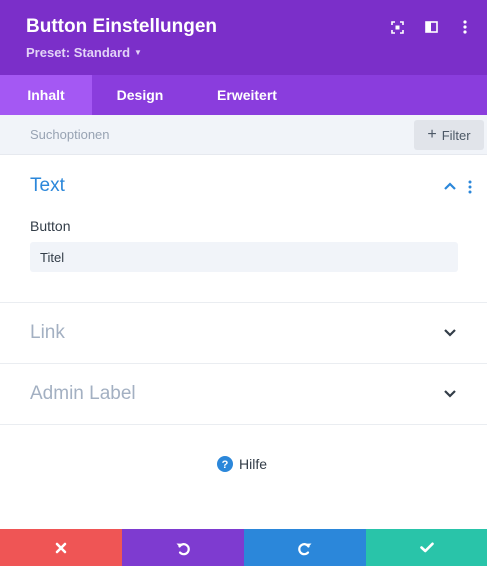 This screenshot has width=487, height=566. I want to click on section-admin-label: Admin Label, so click(243, 394).